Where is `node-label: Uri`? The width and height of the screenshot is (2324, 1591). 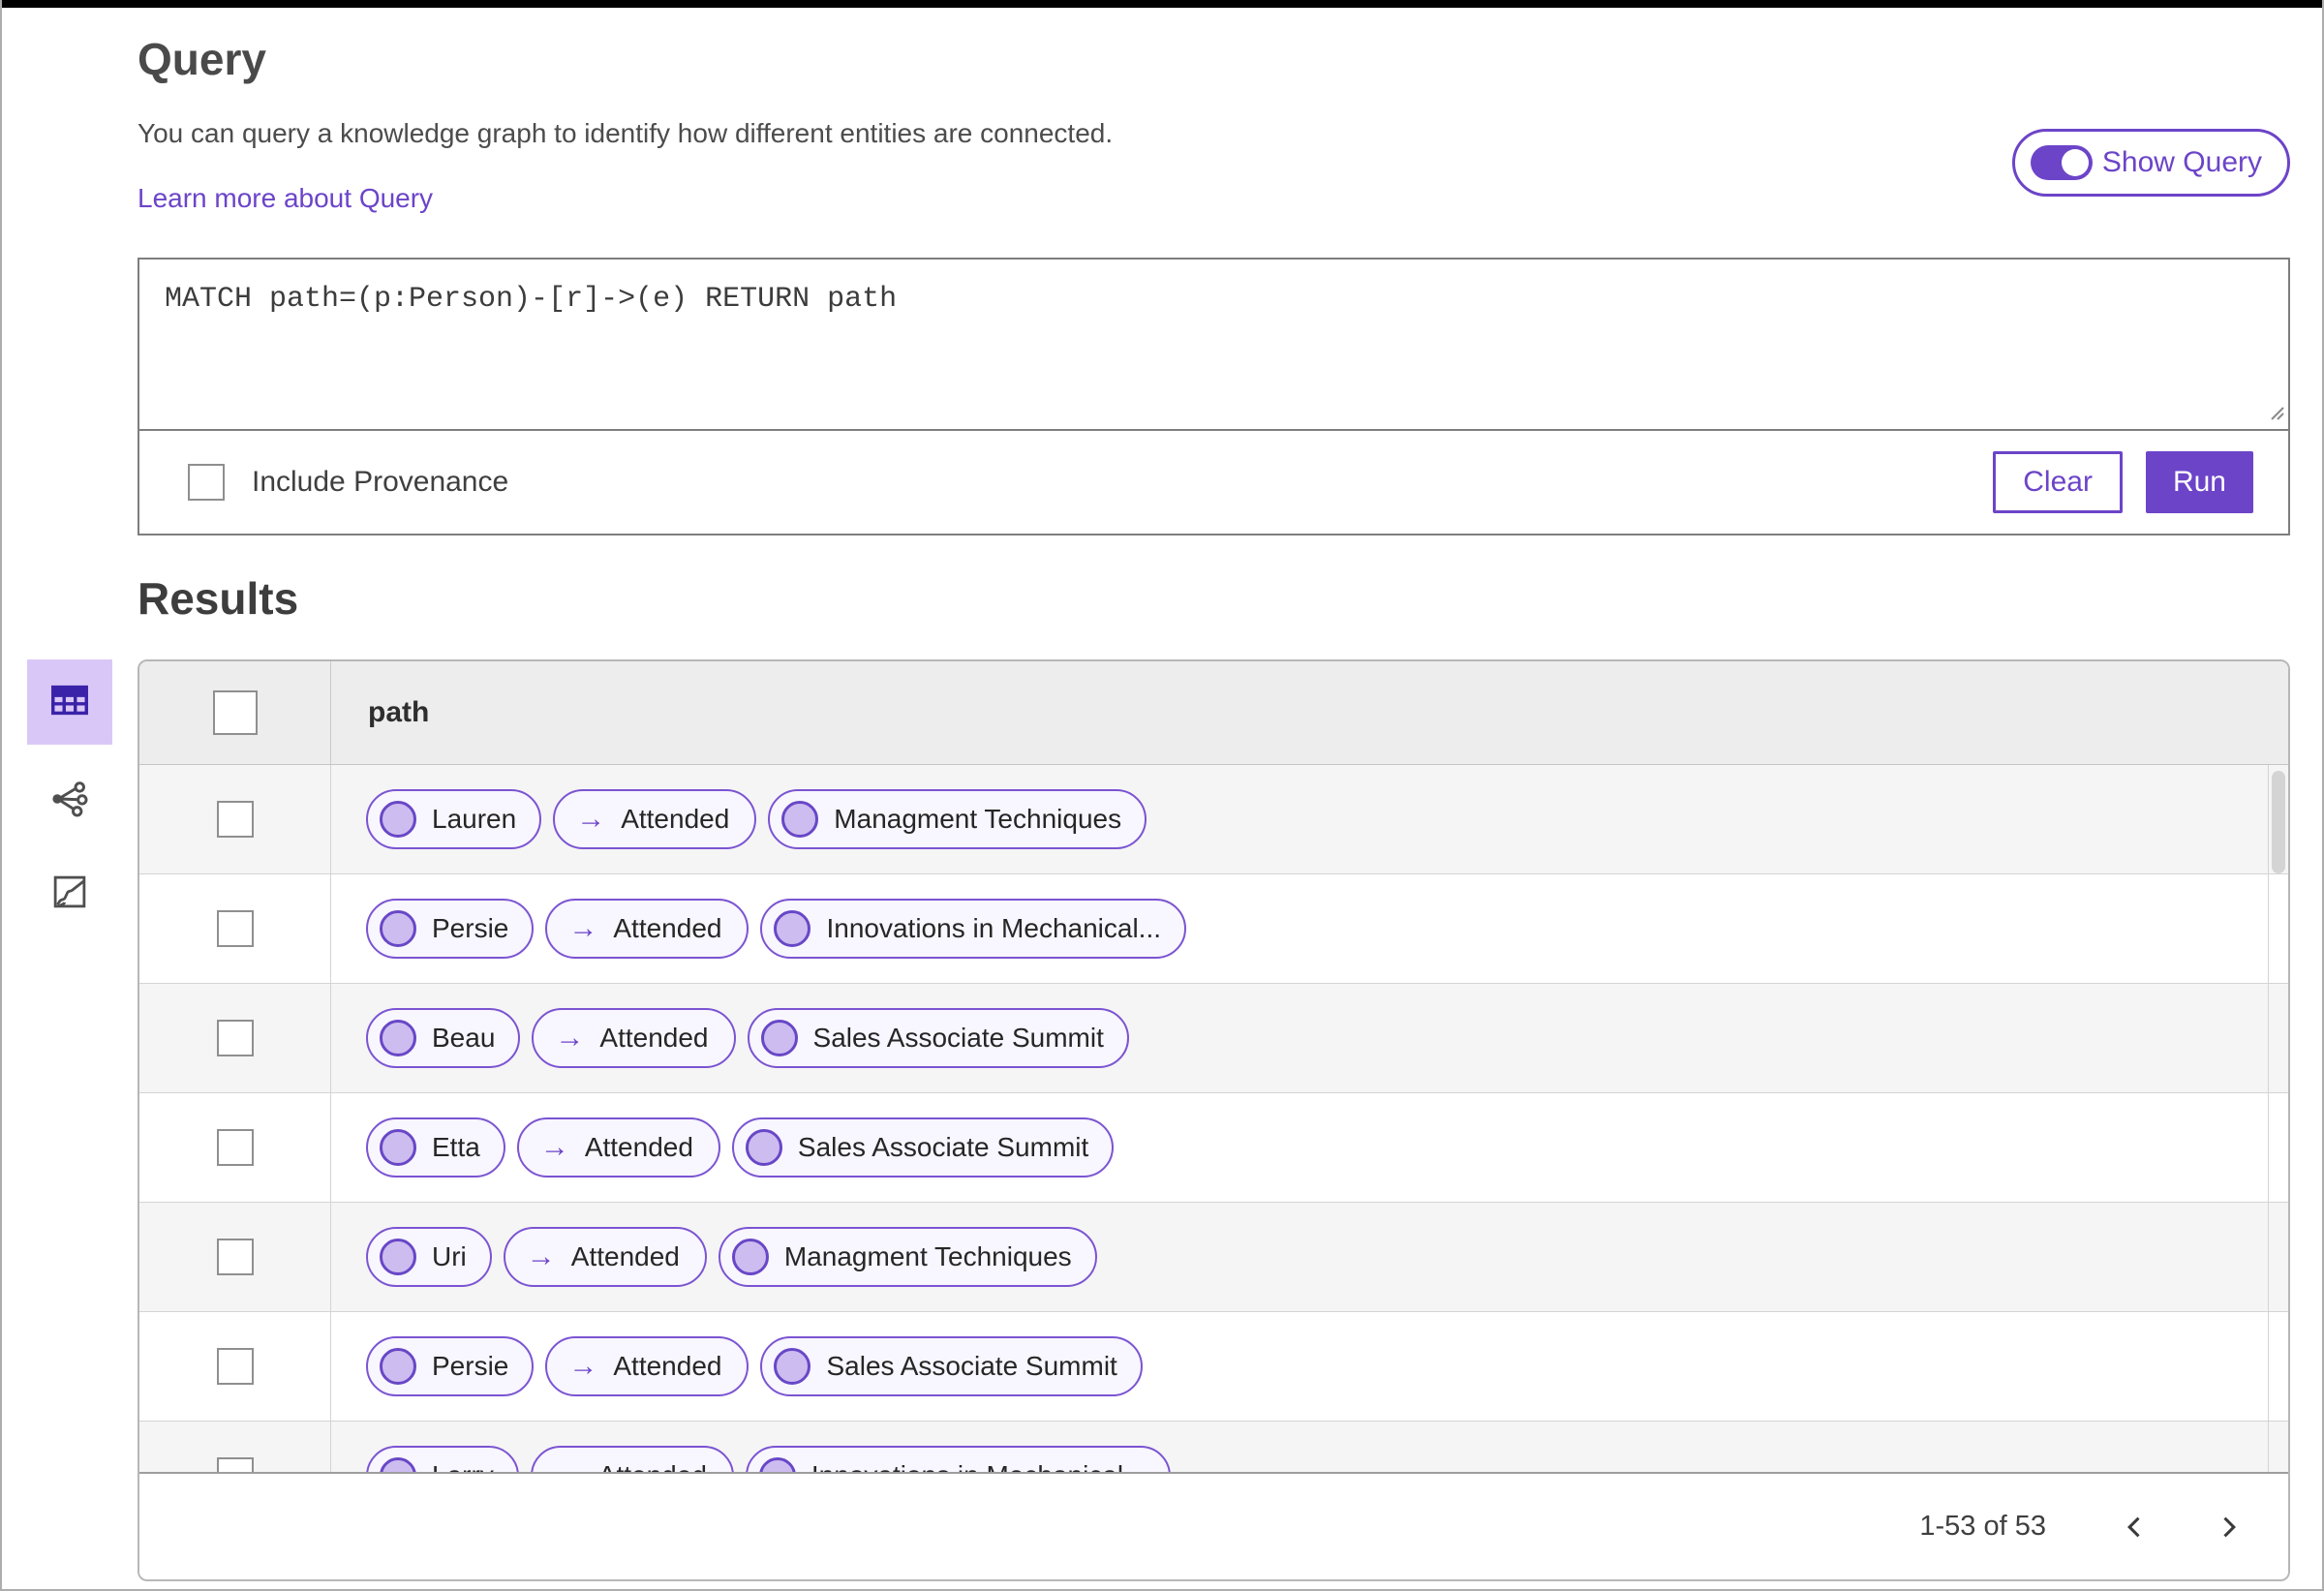
node-label: Uri is located at coordinates (450, 1256).